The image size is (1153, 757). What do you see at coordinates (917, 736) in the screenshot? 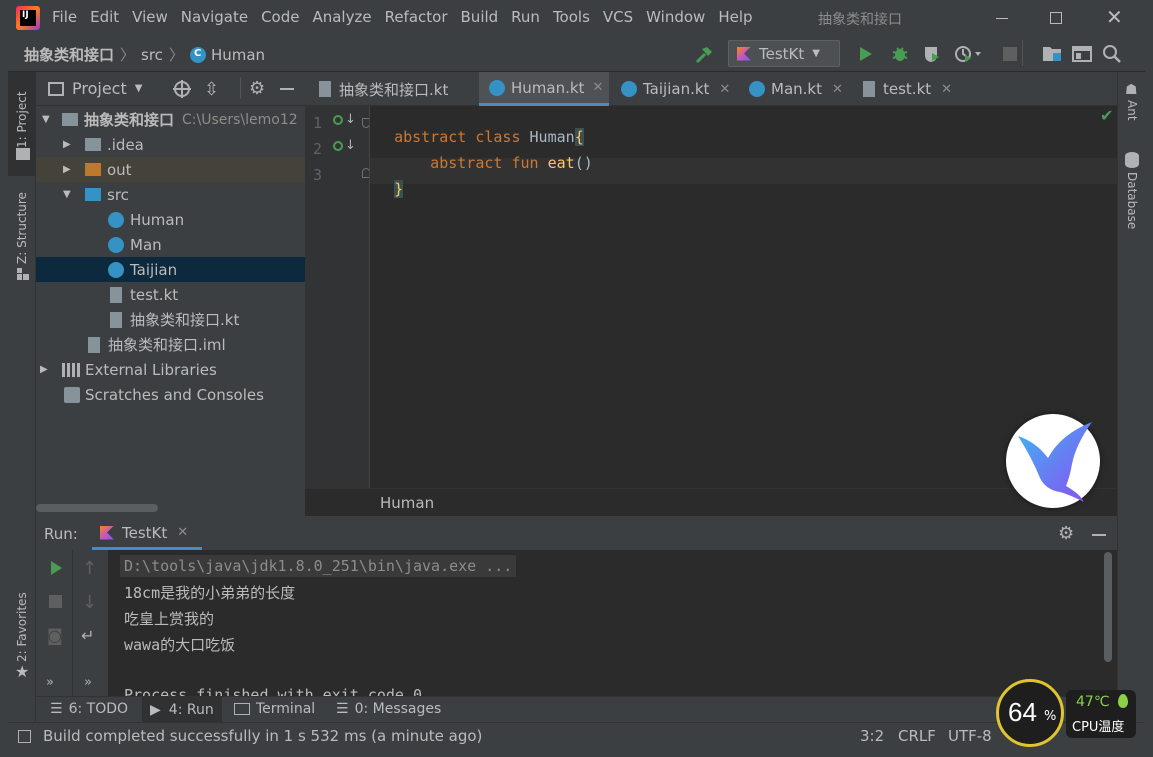
I see `line-separator: CRLF` at bounding box center [917, 736].